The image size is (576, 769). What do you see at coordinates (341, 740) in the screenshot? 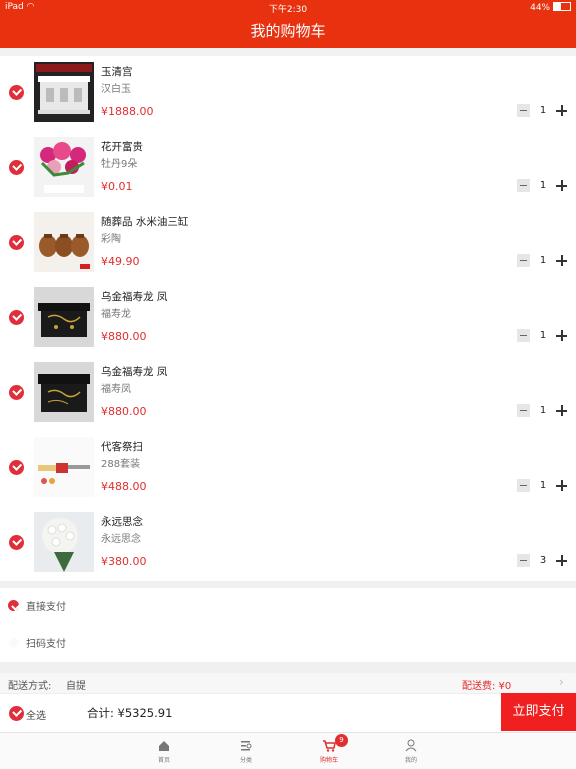
I see `cart-badge: 9` at bounding box center [341, 740].